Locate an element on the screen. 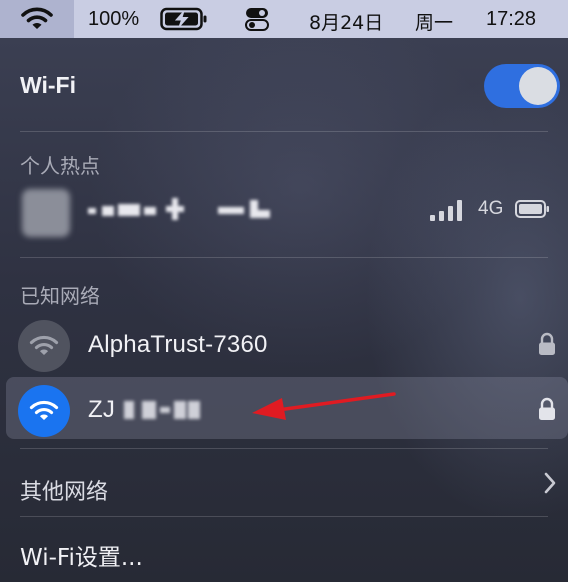 The image size is (568, 582). network-name: ZJ is located at coordinates (102, 409).